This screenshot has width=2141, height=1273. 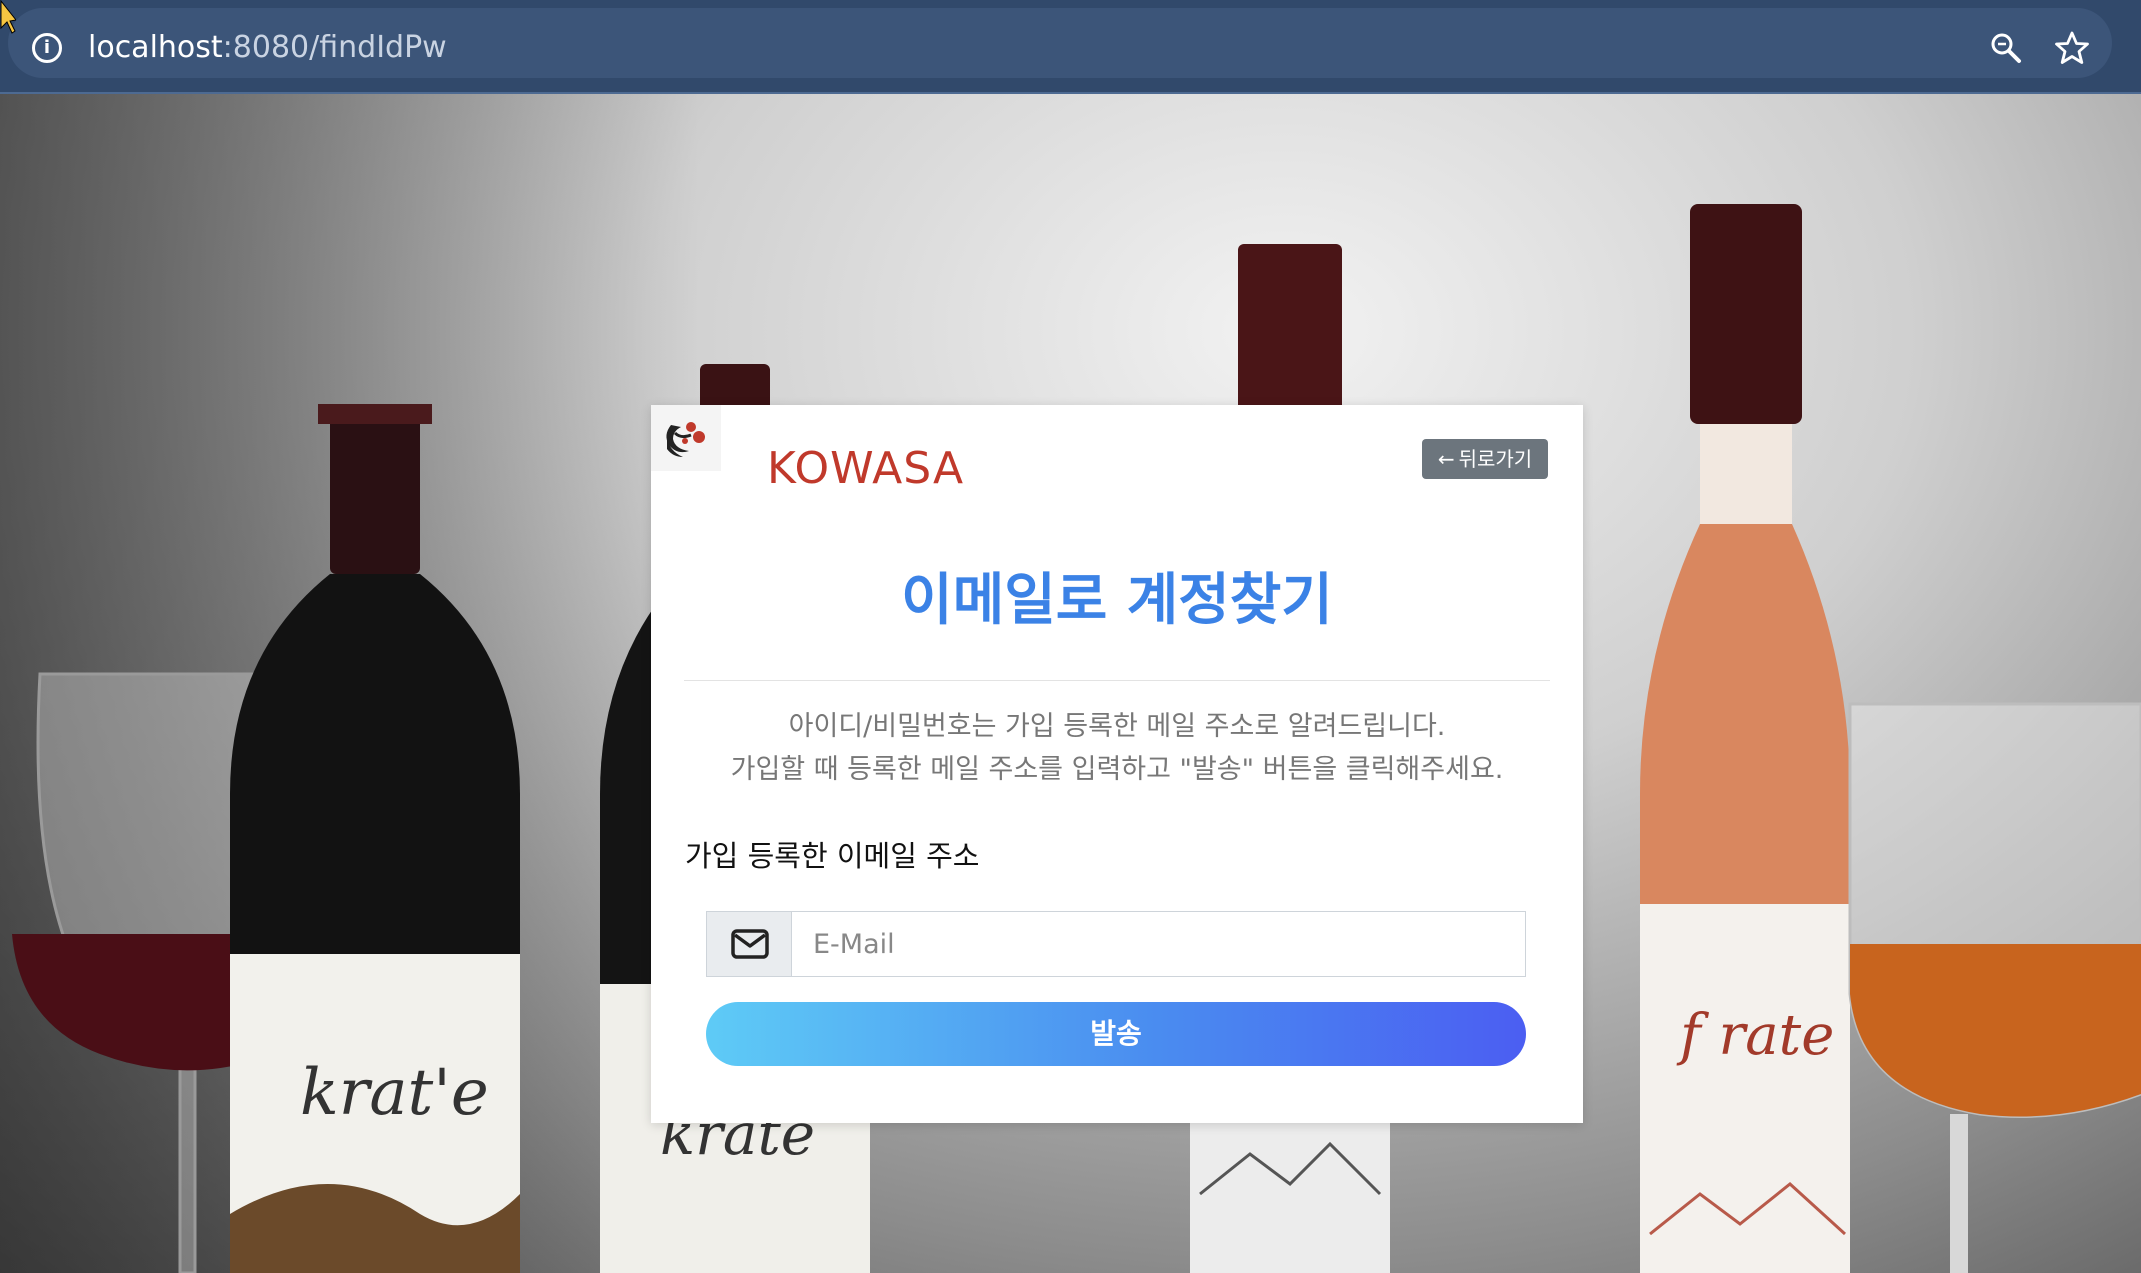 I want to click on description-line-2: 가입할 때 등록한 메일 주소를 입력하고 "발송" 버튼을 클릭해주세요., so click(x=1117, y=769).